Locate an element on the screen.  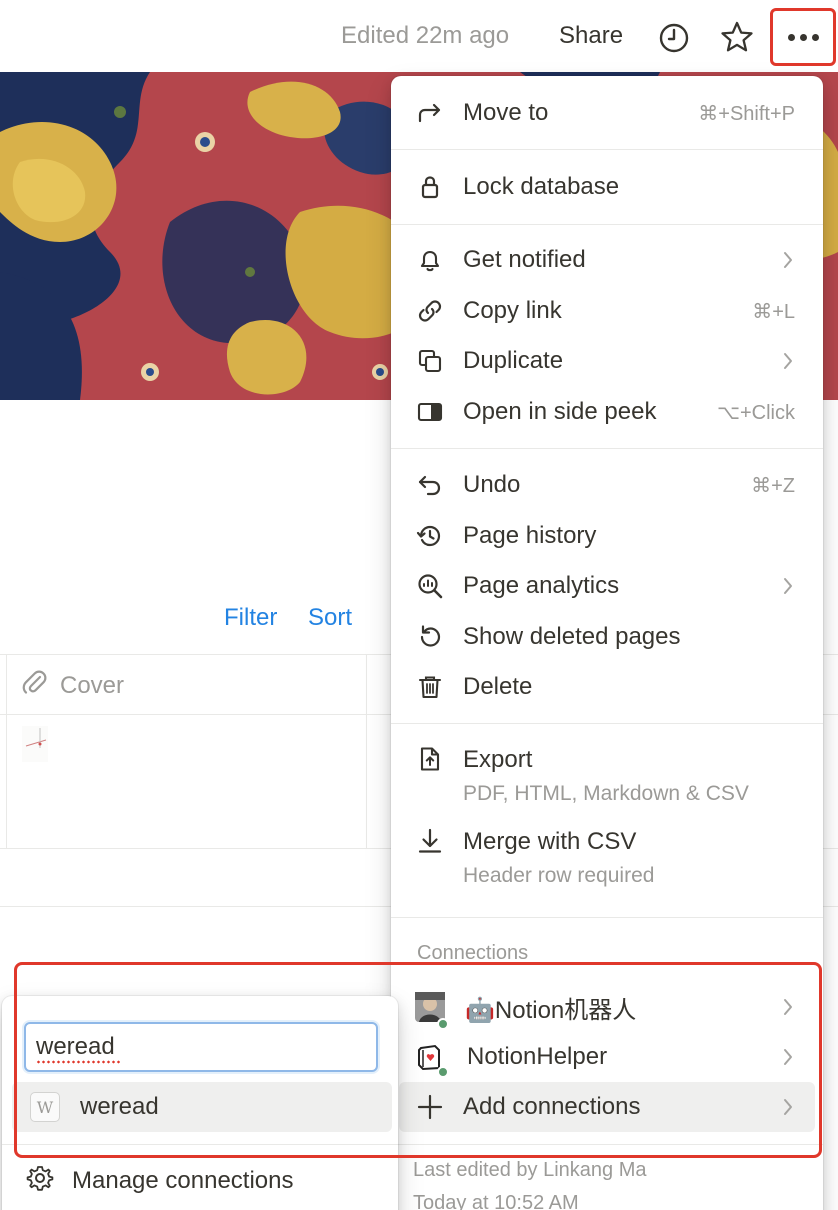
menu-item-label: Page analytics is located at coordinates (541, 585).